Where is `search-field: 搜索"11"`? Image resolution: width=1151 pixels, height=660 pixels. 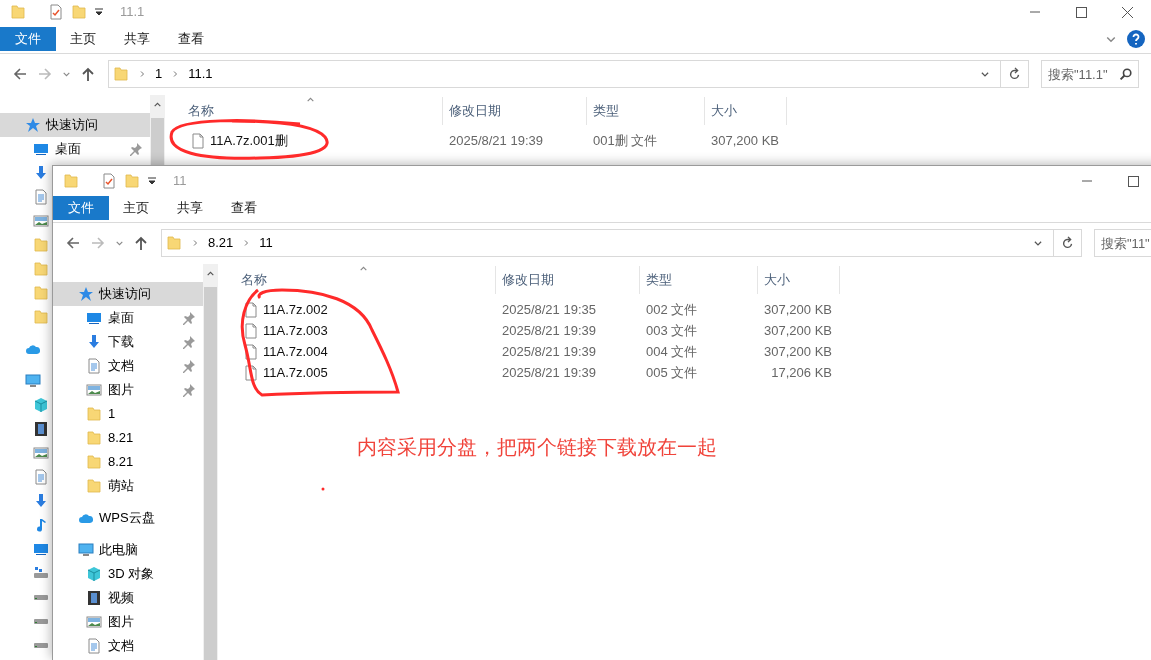
search-field: 搜索"11" is located at coordinates (1122, 243).